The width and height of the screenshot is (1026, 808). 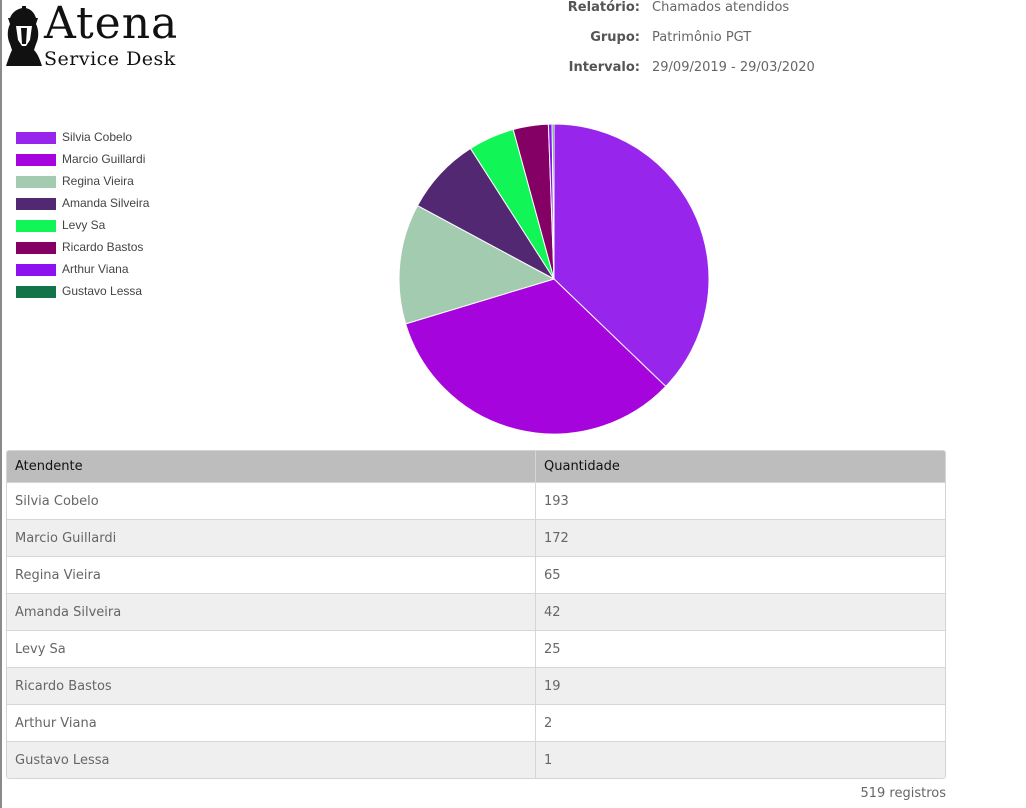 What do you see at coordinates (740, 686) in the screenshot?
I see `cell-quantidade: 19` at bounding box center [740, 686].